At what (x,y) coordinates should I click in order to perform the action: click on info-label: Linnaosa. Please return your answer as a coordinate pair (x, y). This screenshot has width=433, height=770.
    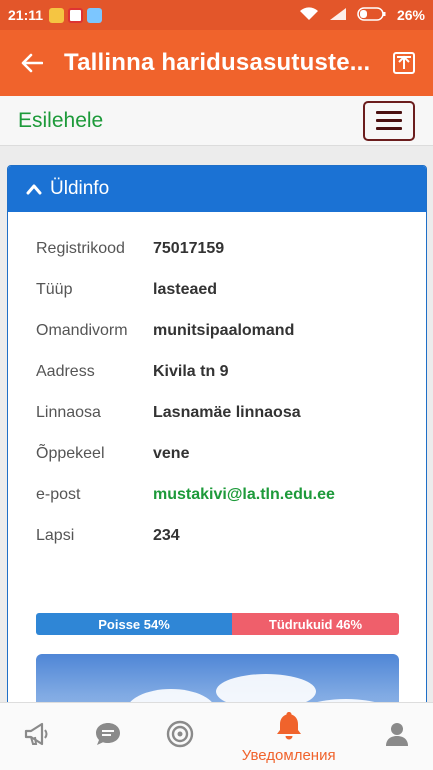
    Looking at the image, I should click on (68, 412).